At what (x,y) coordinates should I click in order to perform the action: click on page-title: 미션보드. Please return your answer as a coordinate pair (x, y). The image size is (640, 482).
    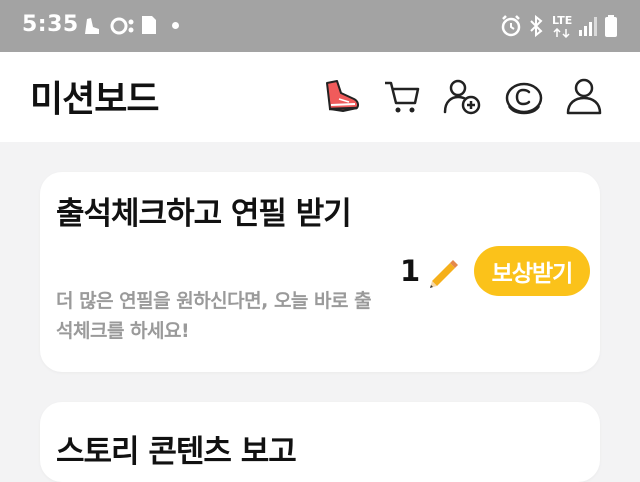
    Looking at the image, I should click on (94, 99).